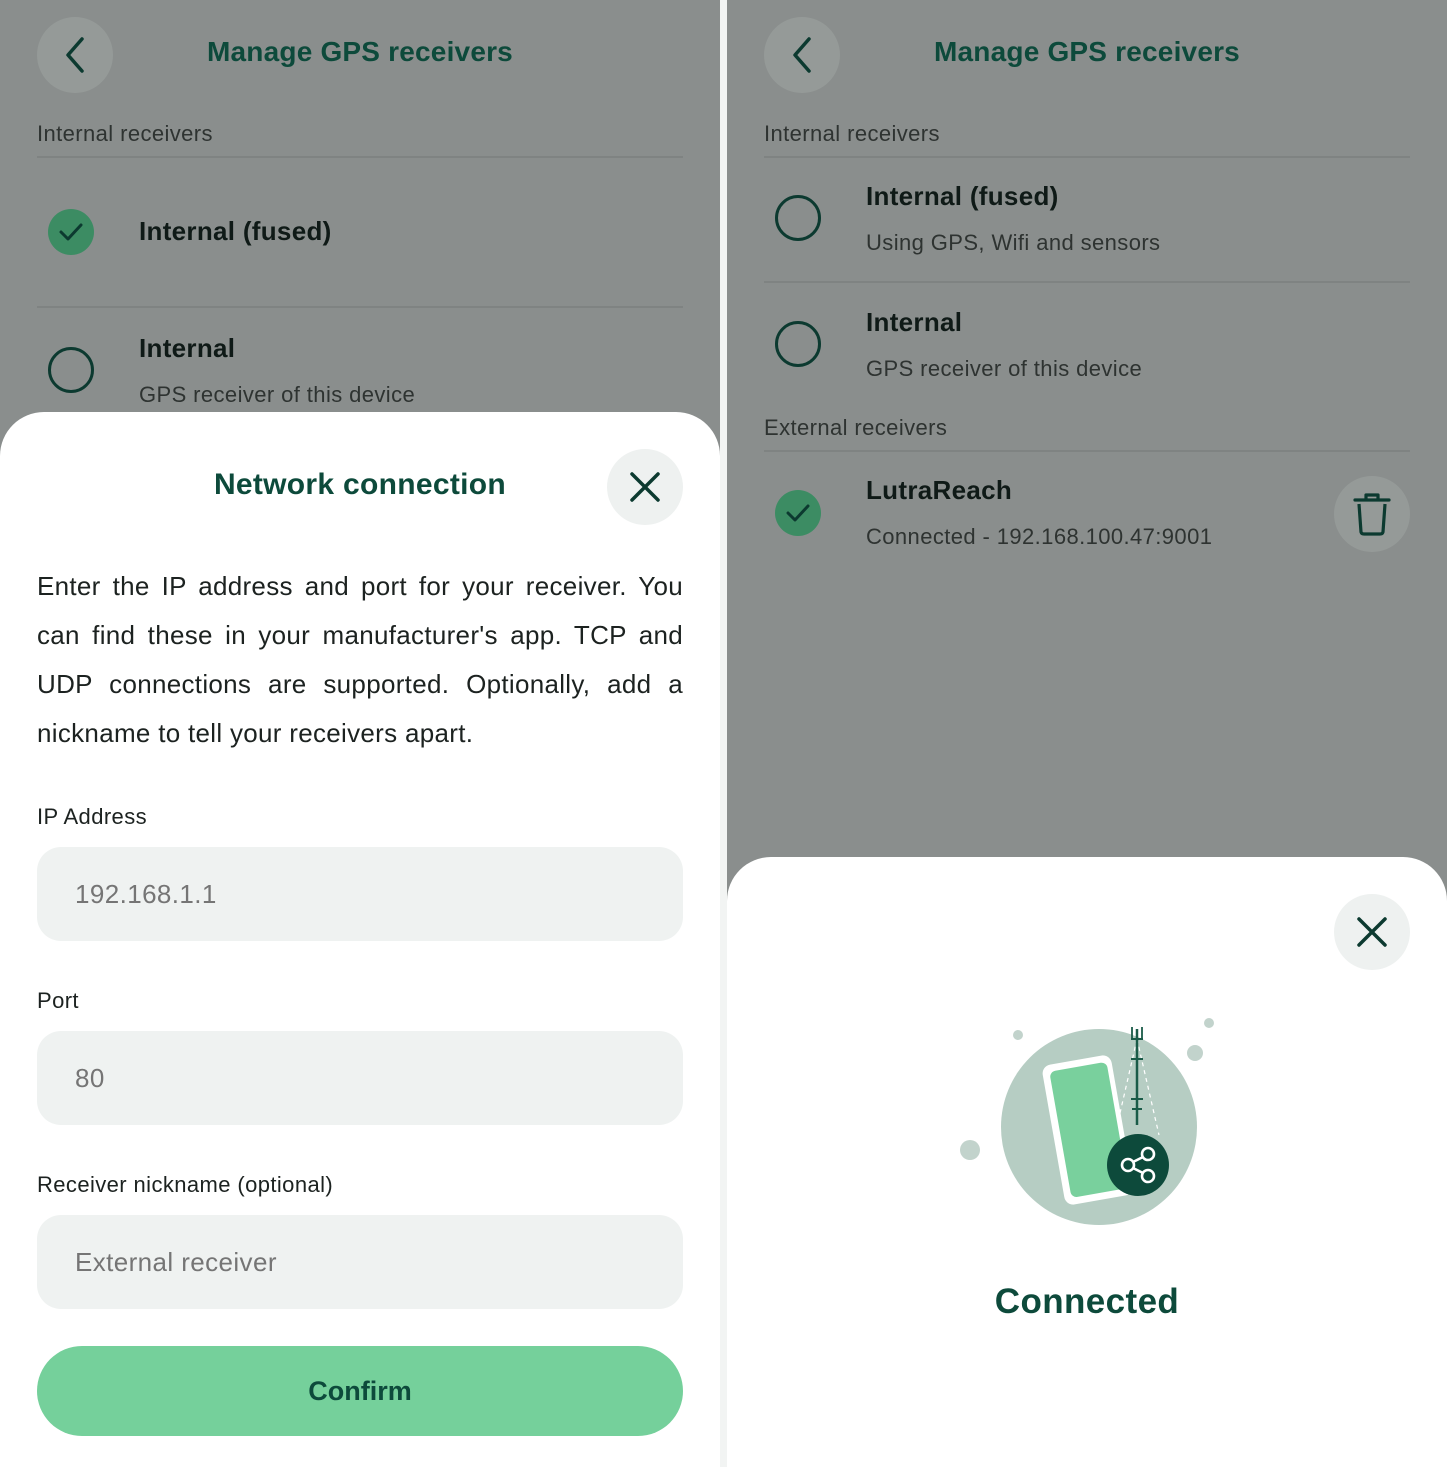  Describe the element at coordinates (1087, 1121) in the screenshot. I see `connected-illustration` at that location.